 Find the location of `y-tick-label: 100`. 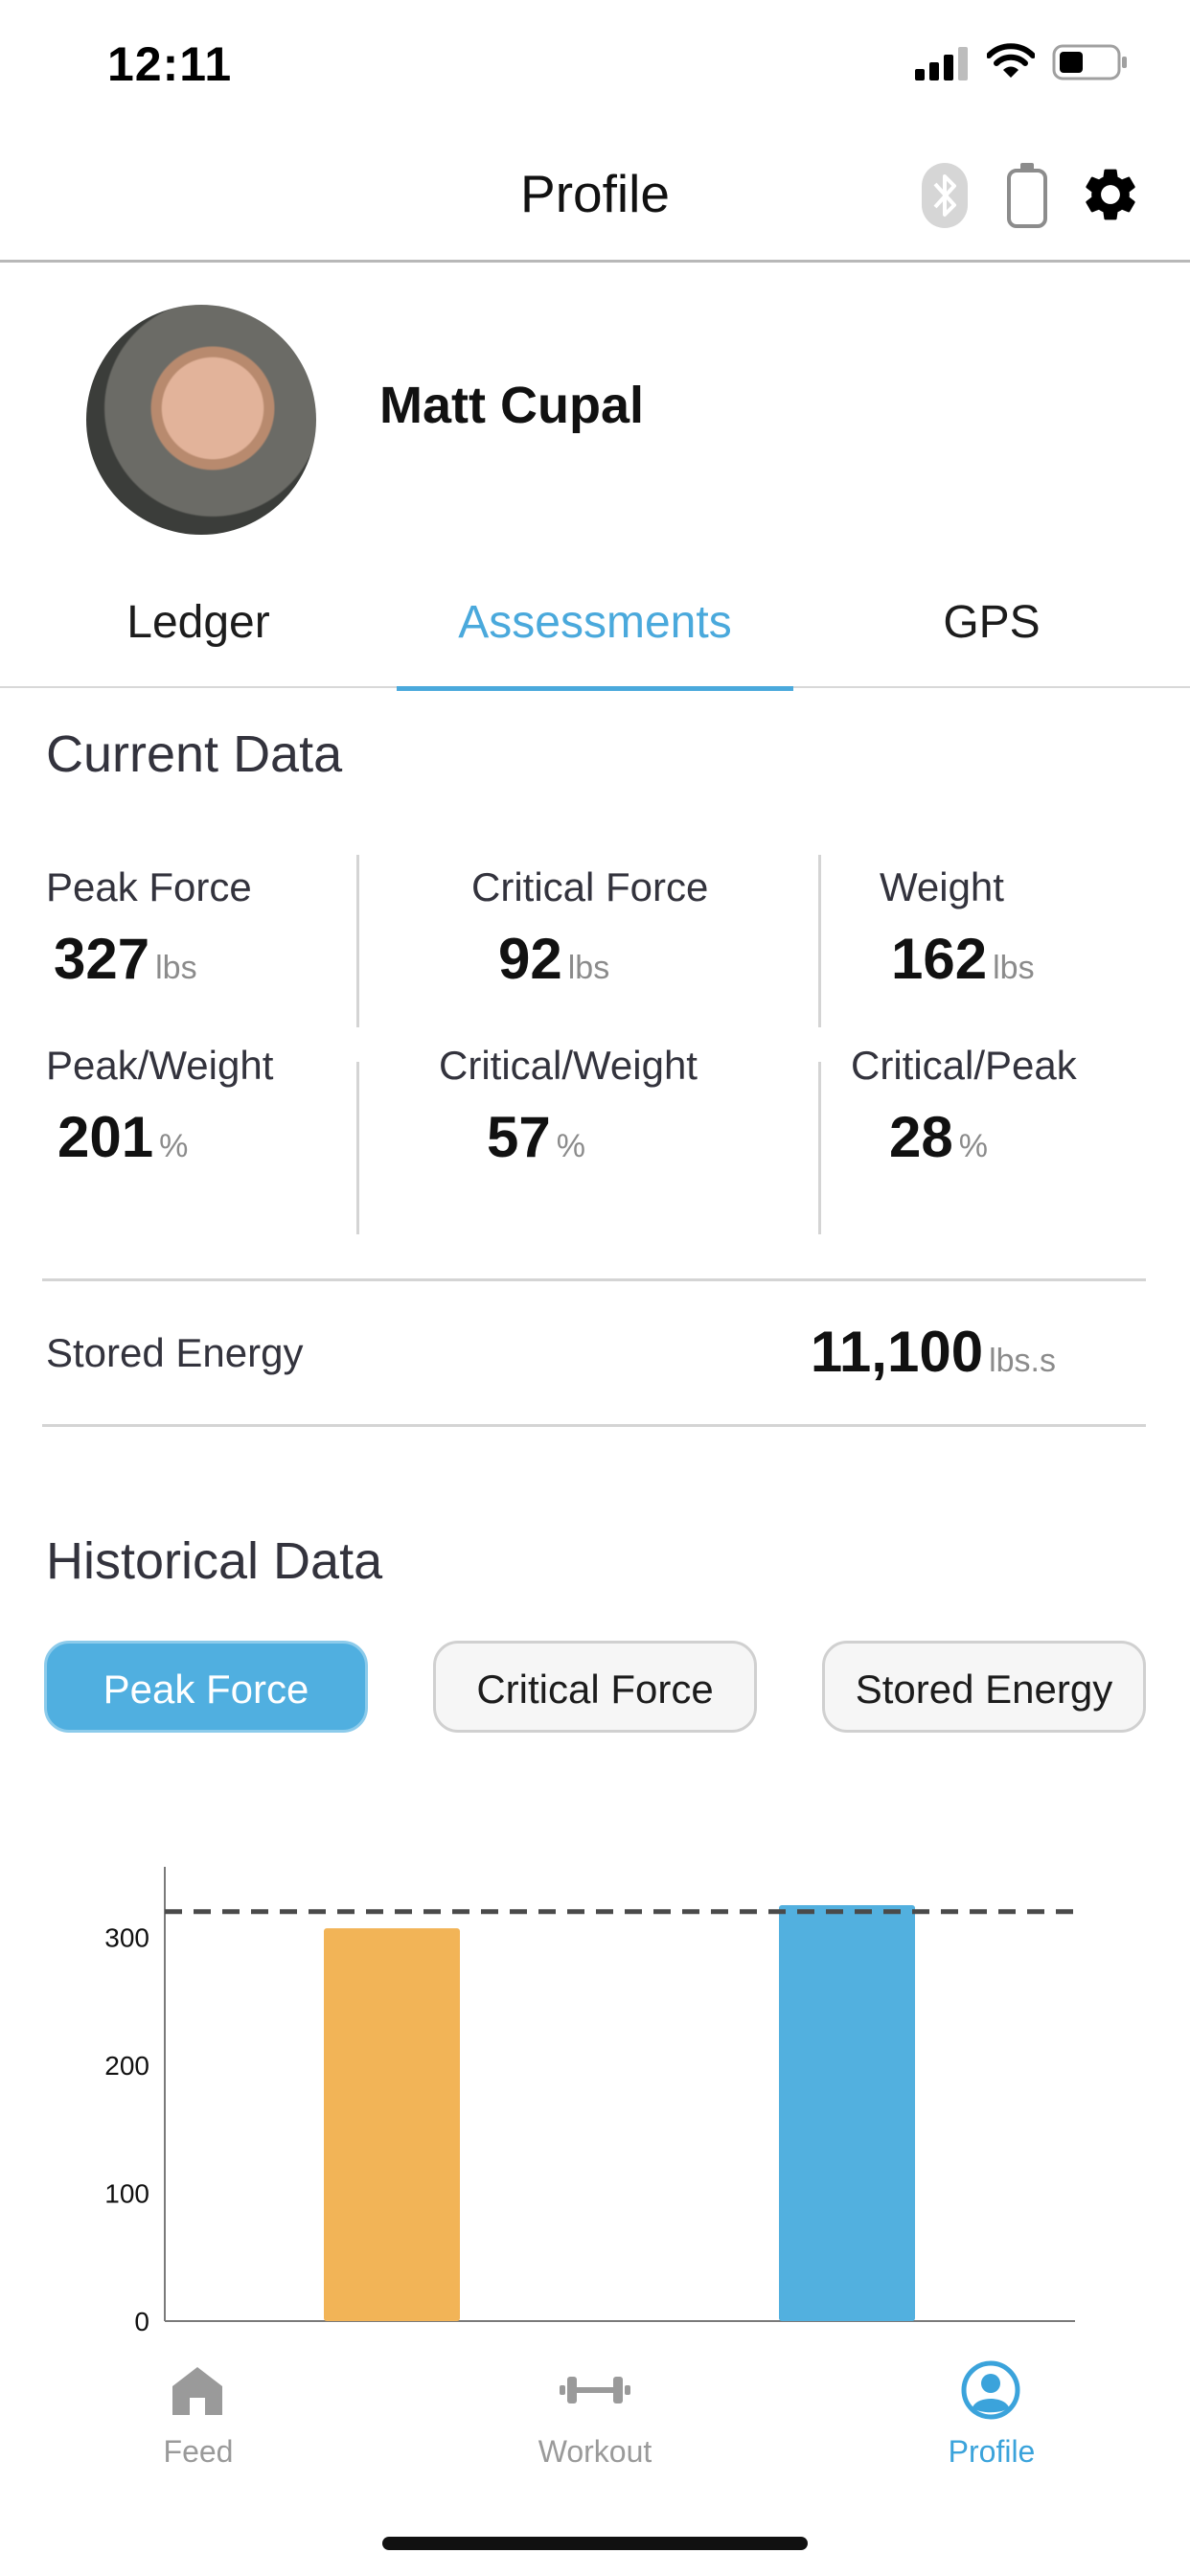

y-tick-label: 100 is located at coordinates (127, 2193).